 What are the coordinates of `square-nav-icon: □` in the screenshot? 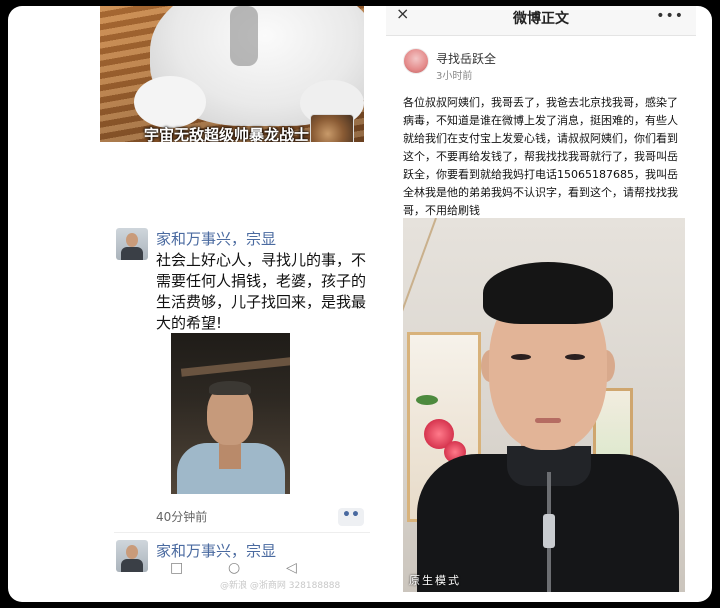 It's located at (176, 568).